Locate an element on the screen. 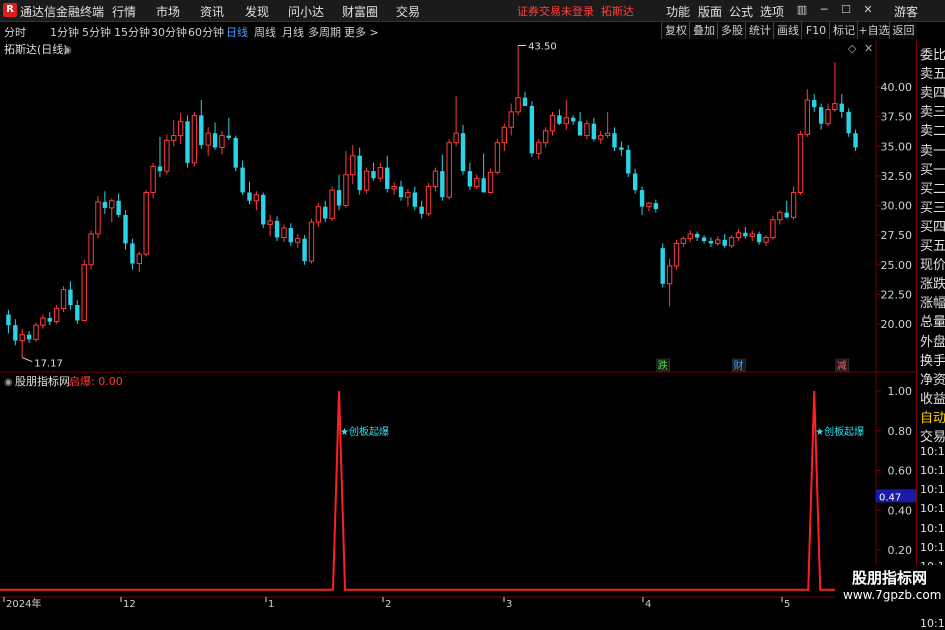  sidebar-item: 现价 is located at coordinates (932, 263).